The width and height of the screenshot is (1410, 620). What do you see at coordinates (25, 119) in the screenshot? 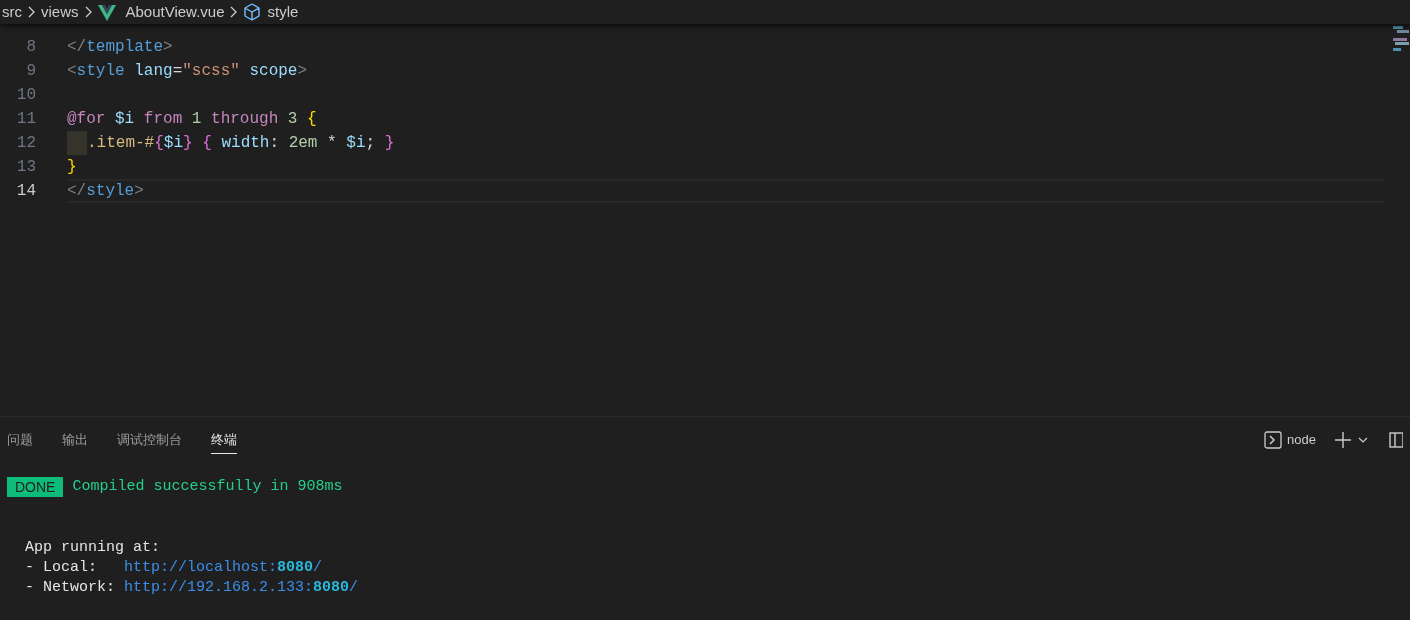
I see `line-number: 11` at bounding box center [25, 119].